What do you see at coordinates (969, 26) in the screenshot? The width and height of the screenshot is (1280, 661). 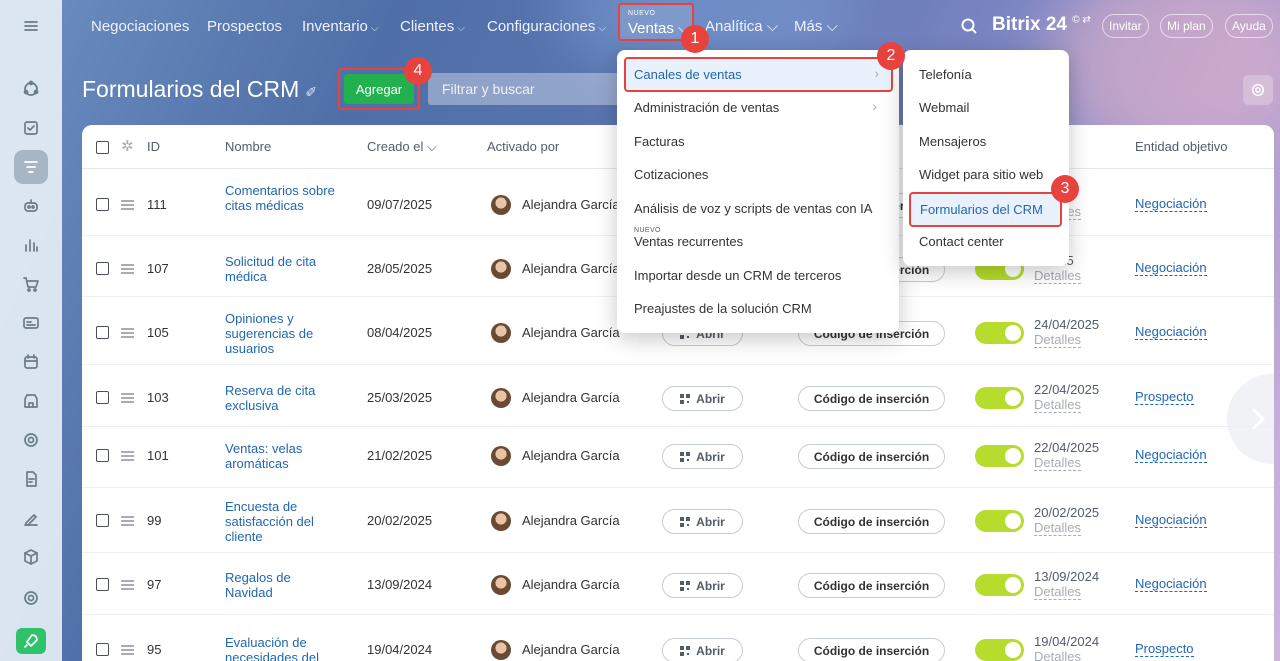 I see `search-icon` at bounding box center [969, 26].